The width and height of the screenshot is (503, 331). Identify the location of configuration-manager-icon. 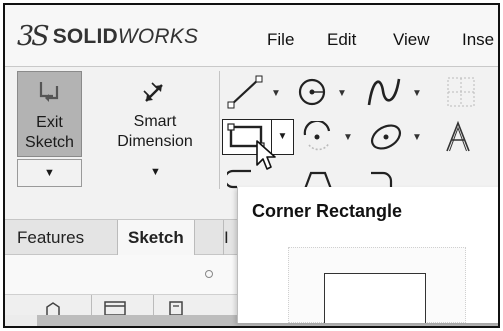
(176, 307).